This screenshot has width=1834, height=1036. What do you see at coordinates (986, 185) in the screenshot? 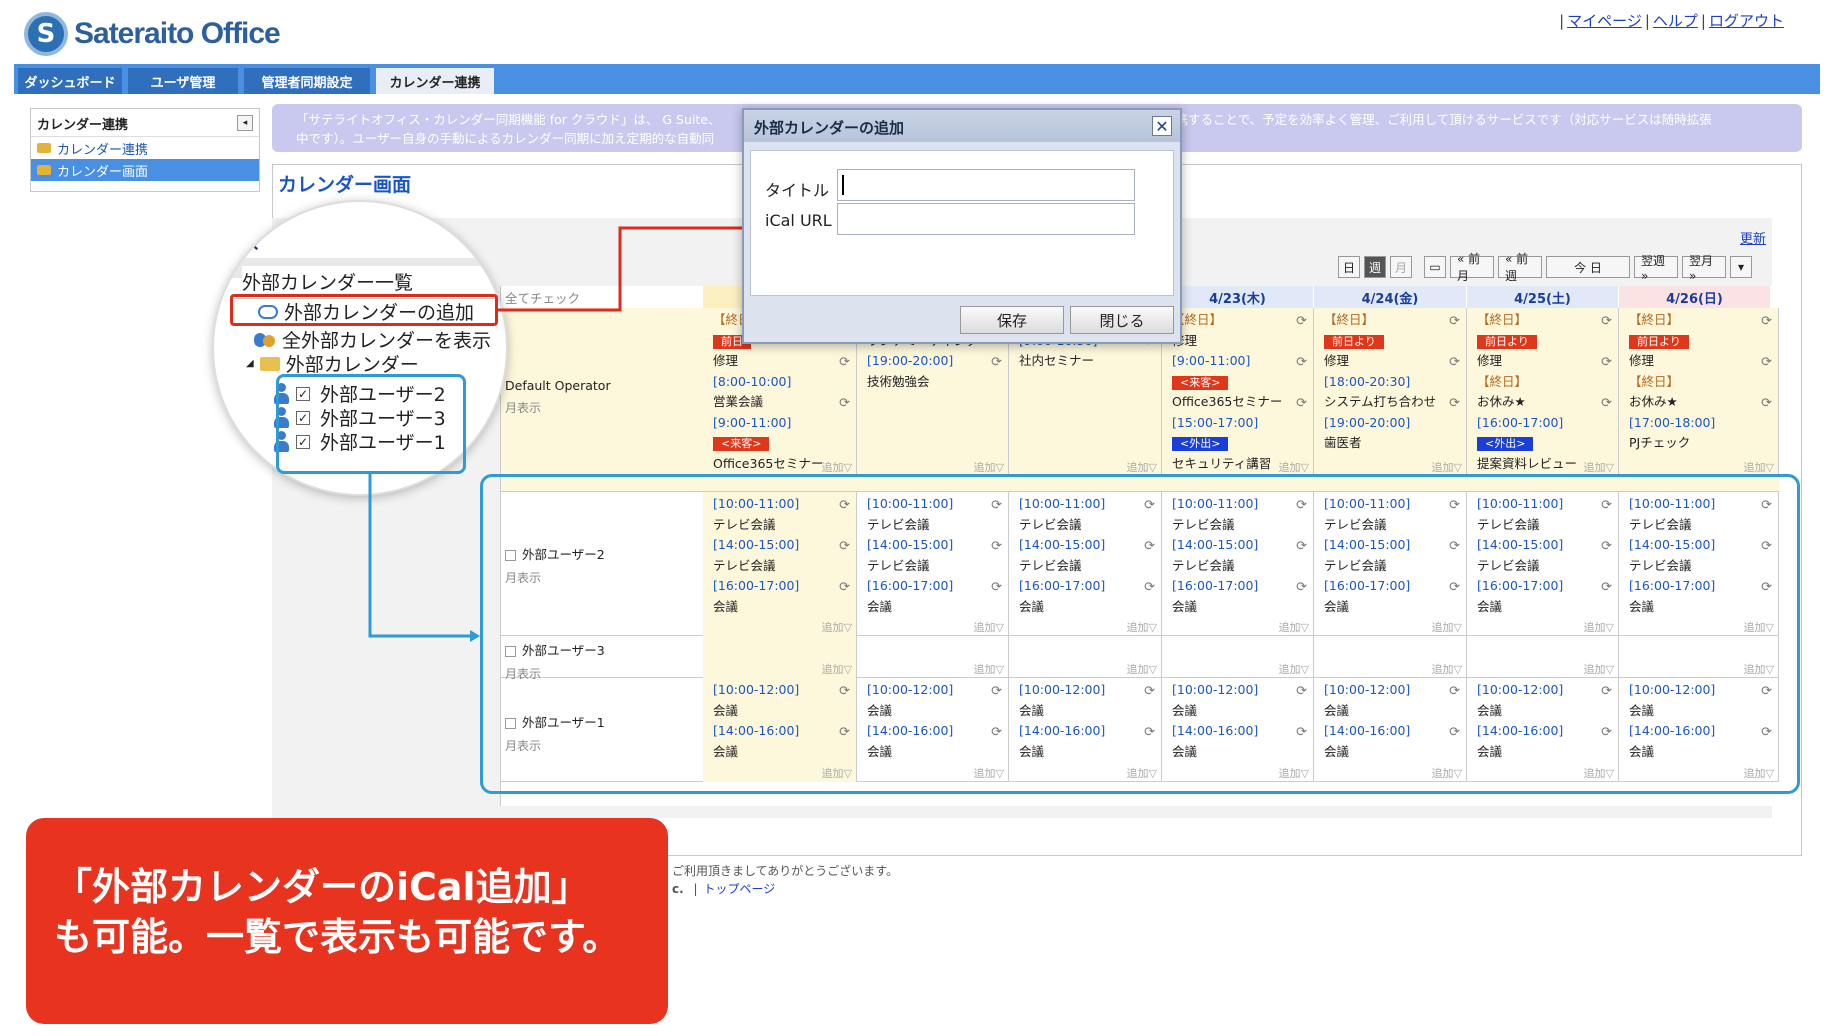
I see `title-input` at bounding box center [986, 185].